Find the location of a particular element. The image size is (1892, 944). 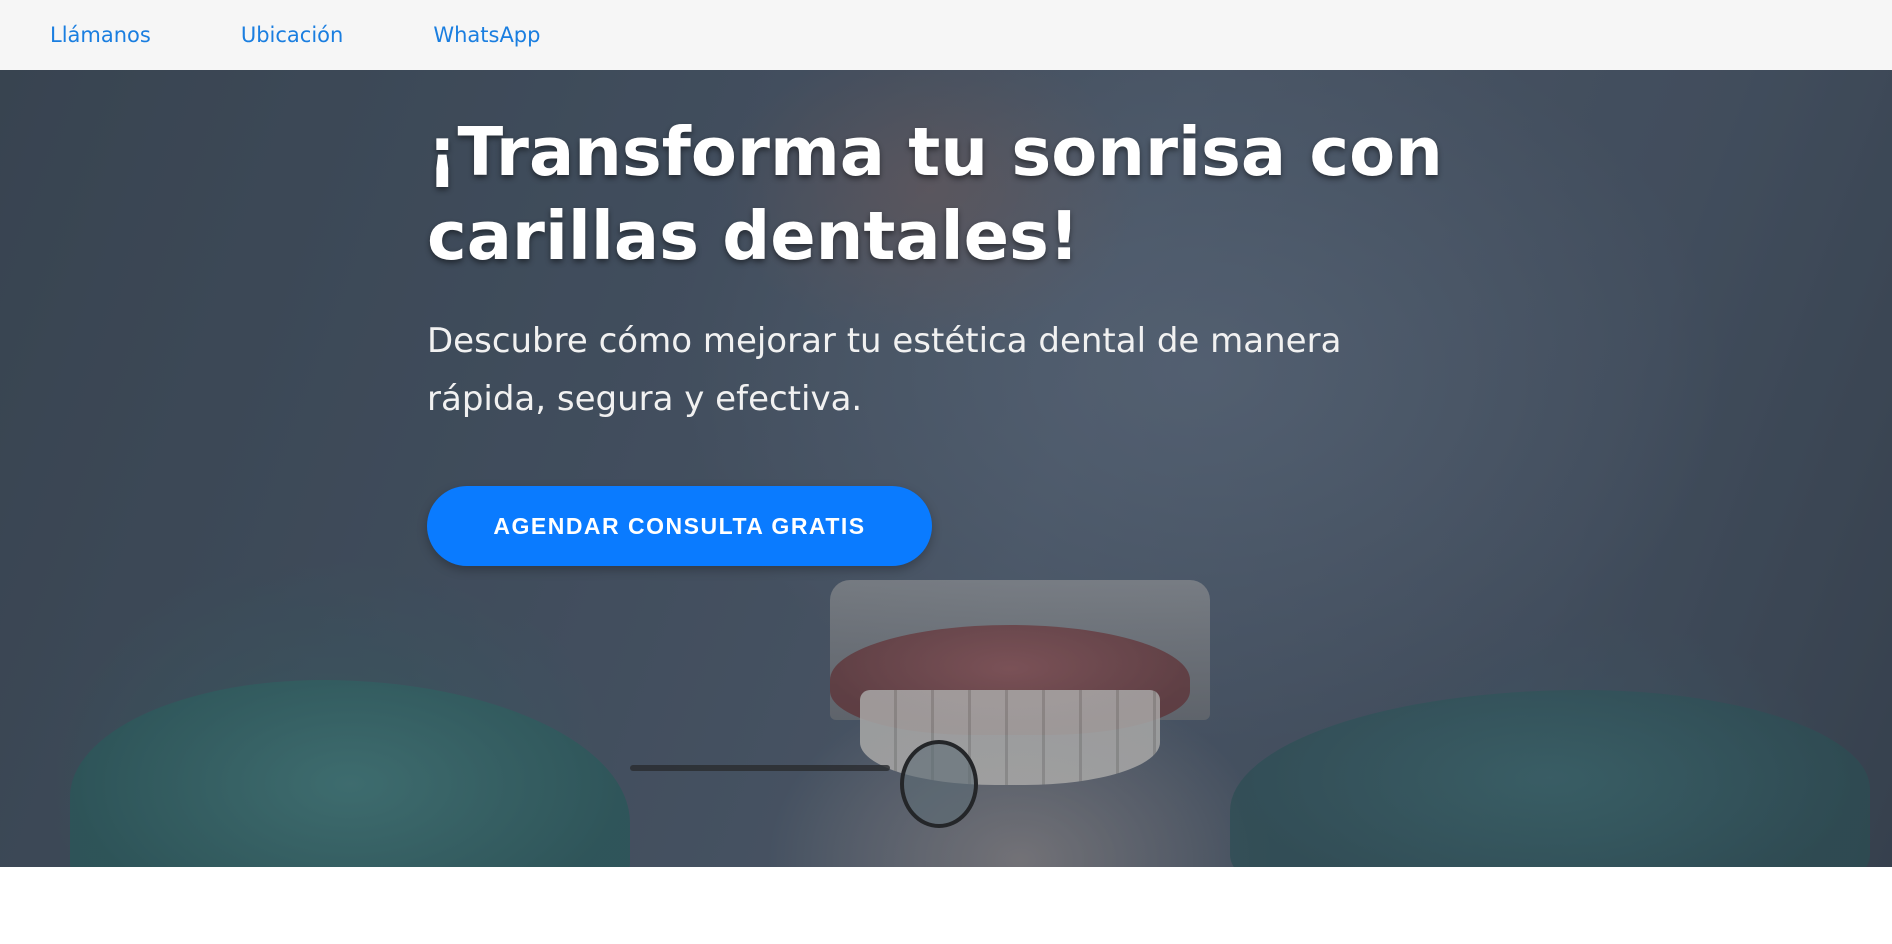

top-nav-bar: Llámanos Ubicación WhatsApp is located at coordinates (946, 35).